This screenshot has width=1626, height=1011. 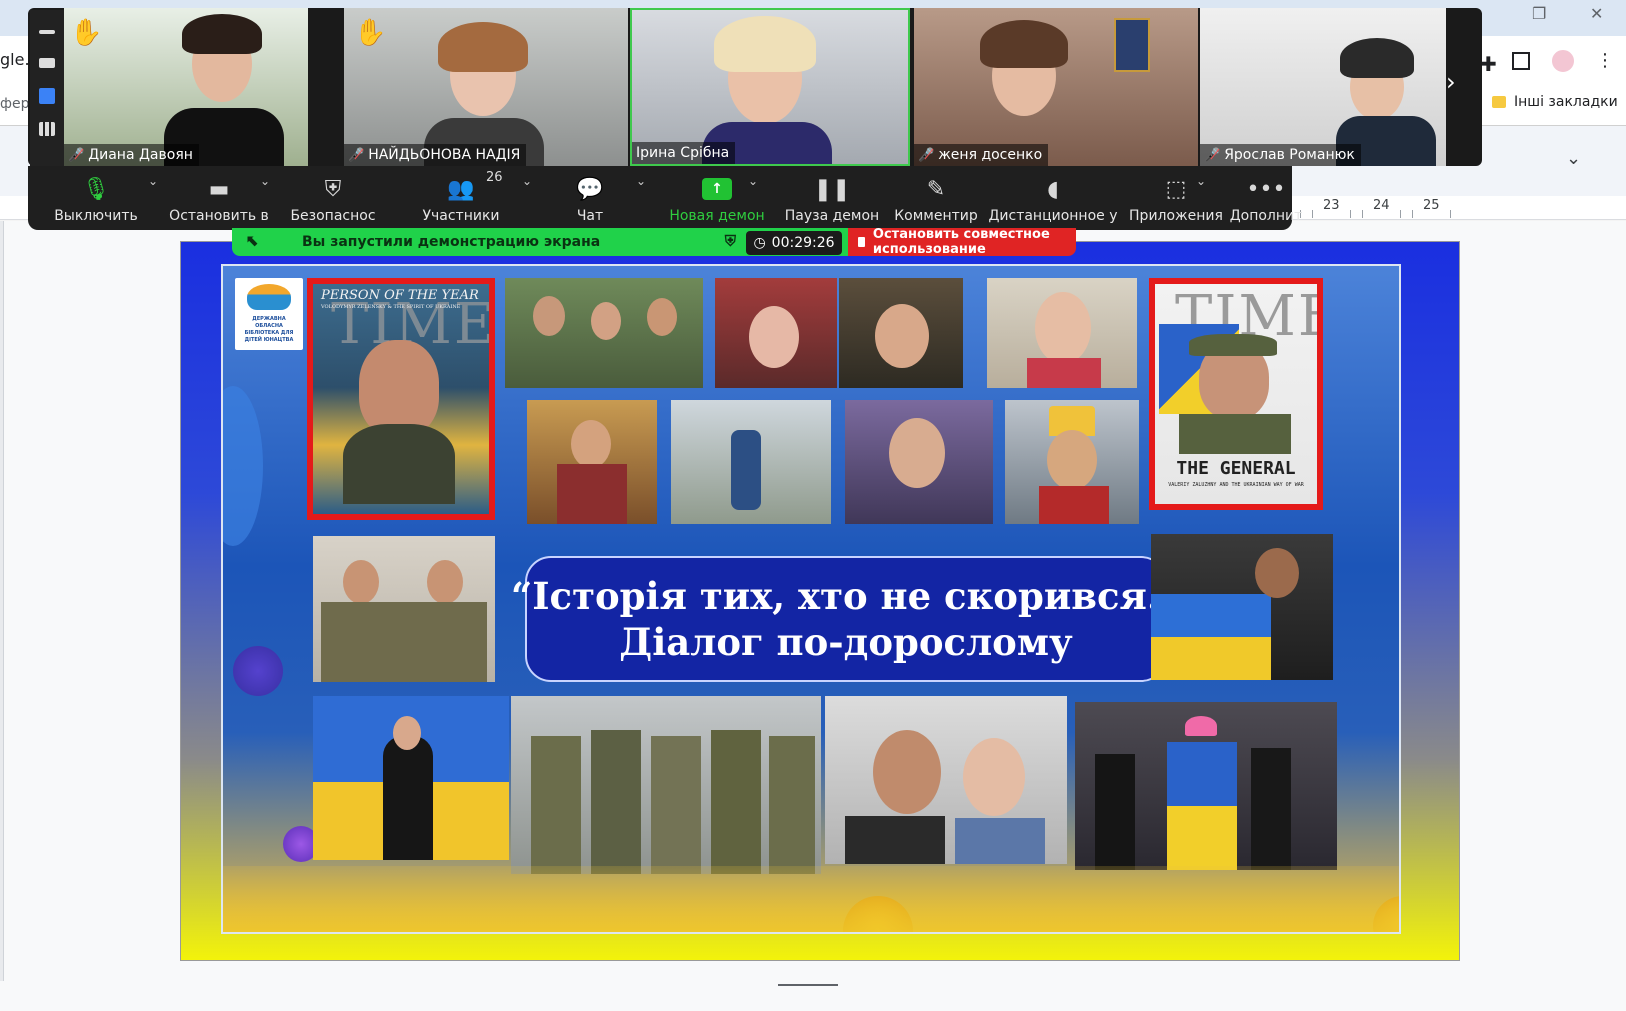 I want to click on video-tile-active-speaker: Ірина Срібна, so click(x=770, y=87).